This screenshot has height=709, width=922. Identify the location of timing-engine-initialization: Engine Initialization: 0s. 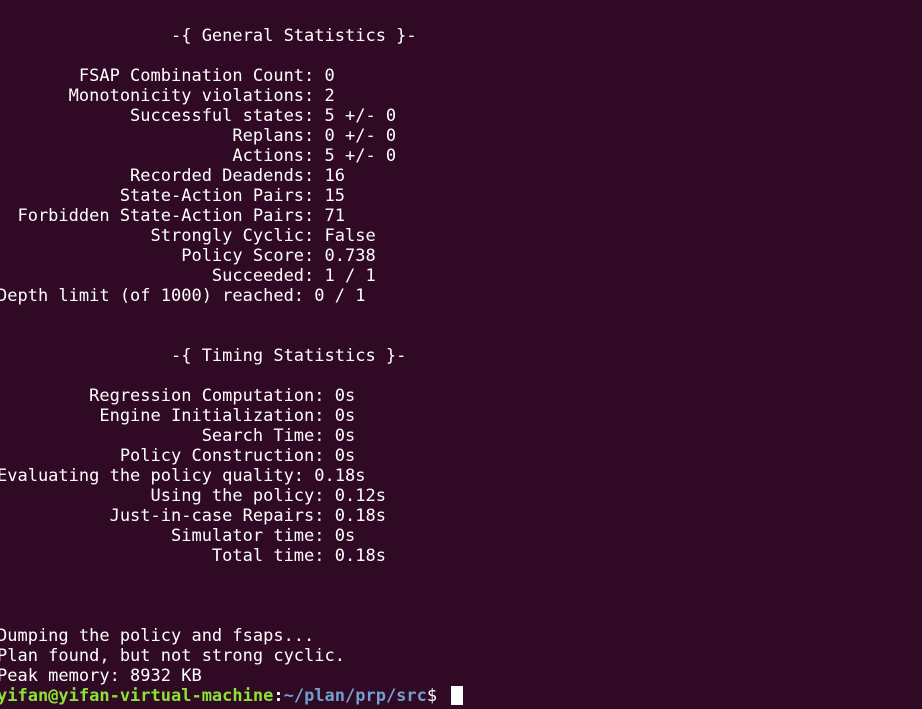
(178, 416).